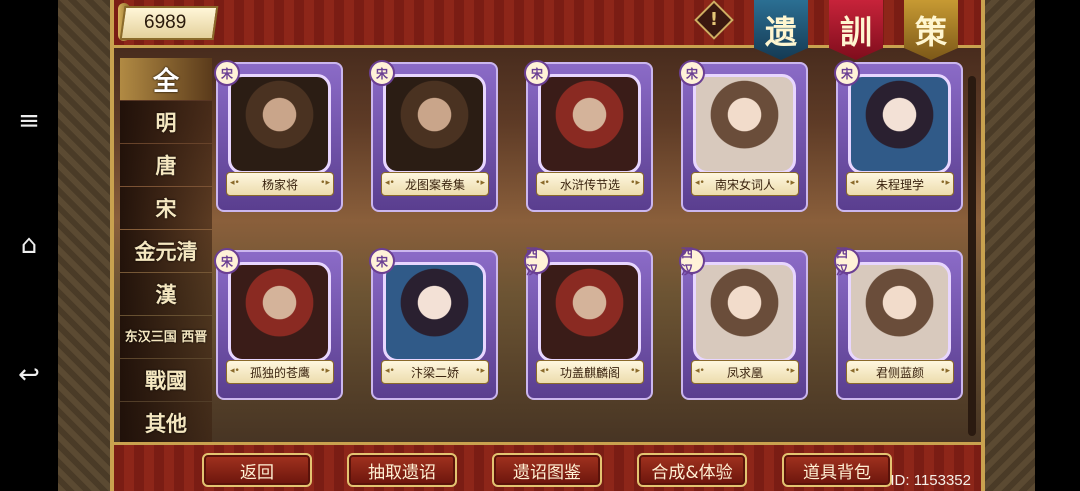 Image resolution: width=1080 pixels, height=491 pixels. Describe the element at coordinates (590, 184) in the screenshot. I see `card-name: 水浒传节选` at that location.